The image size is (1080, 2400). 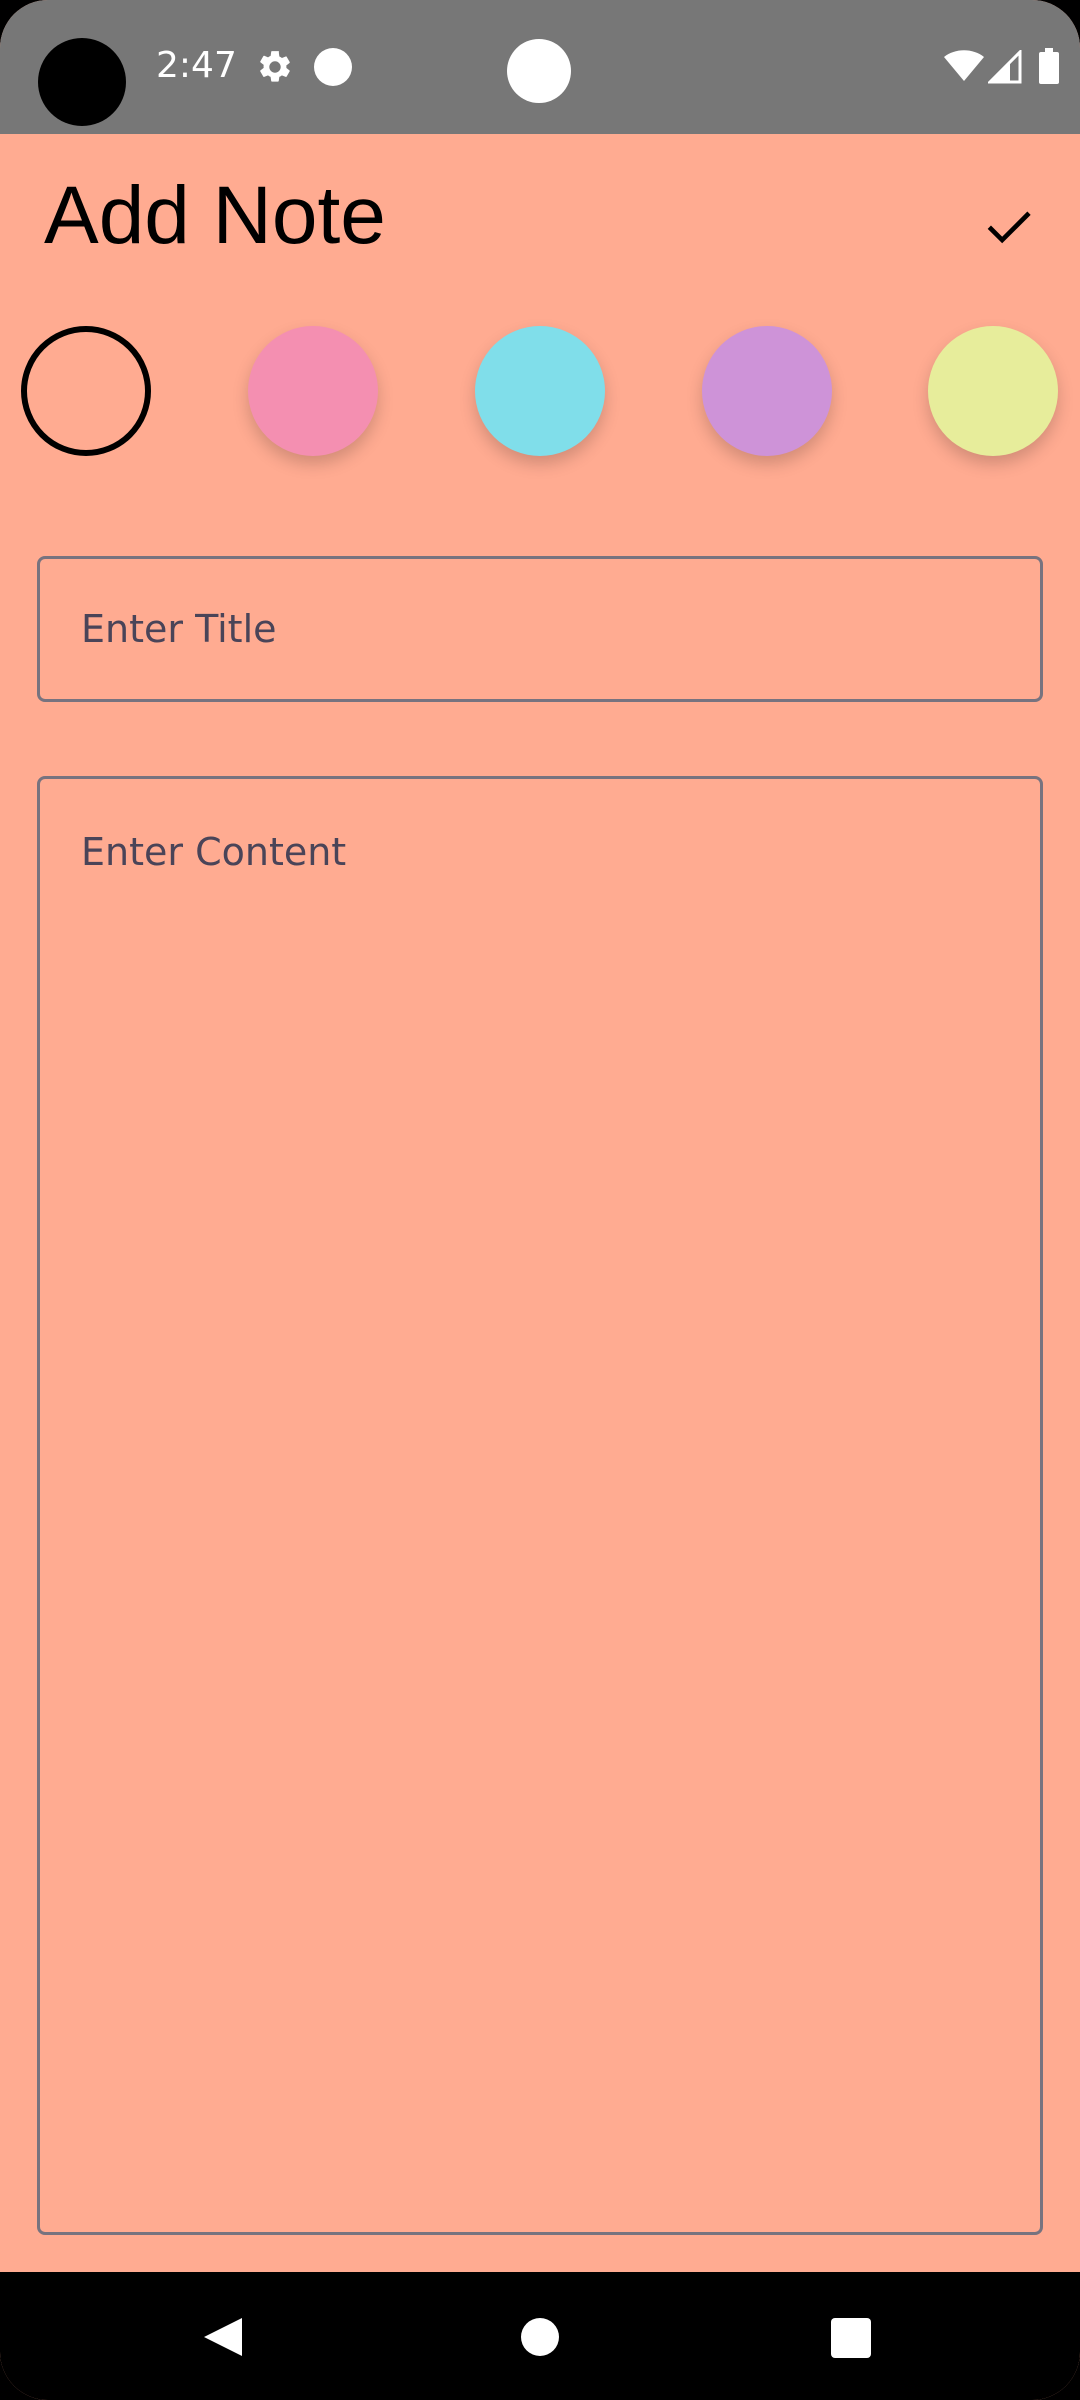 What do you see at coordinates (540, 391) in the screenshot?
I see `color-swatch-cyan` at bounding box center [540, 391].